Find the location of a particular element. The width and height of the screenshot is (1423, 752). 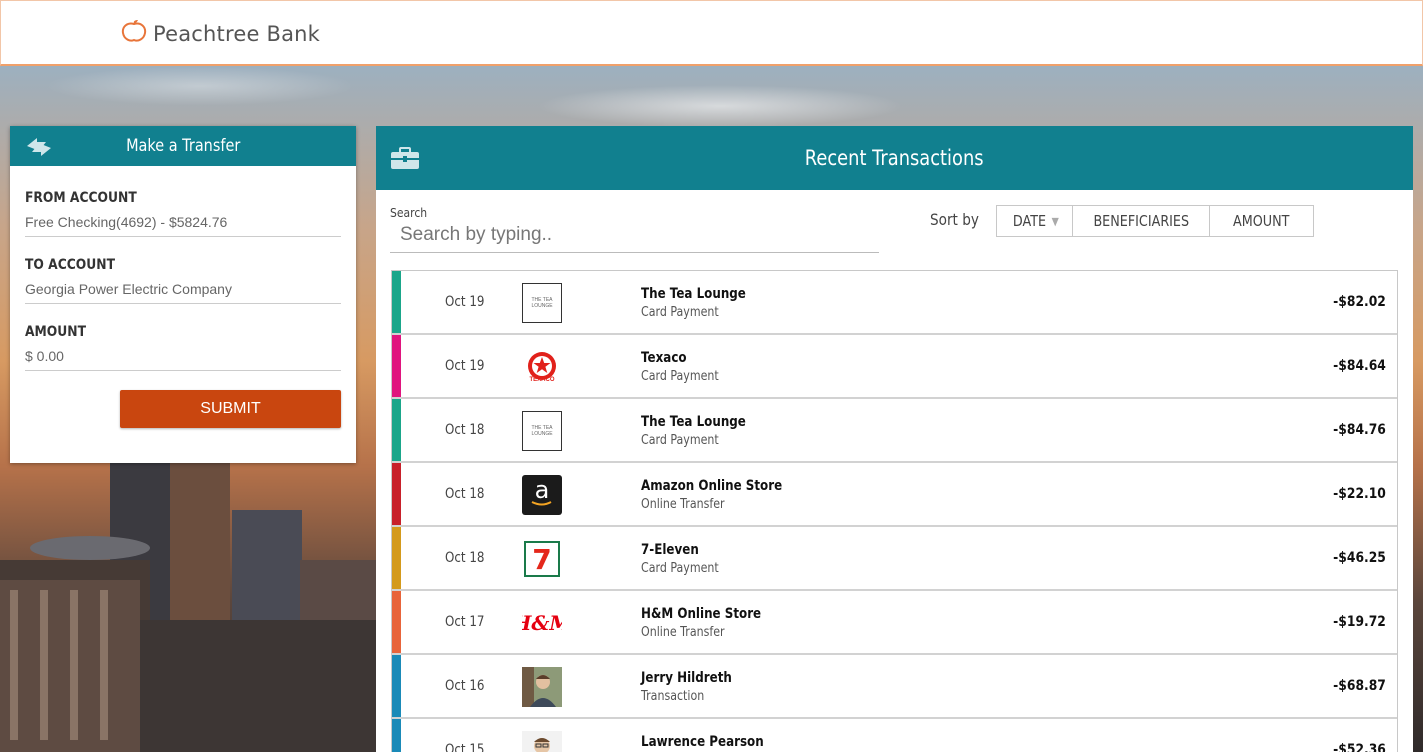

briefcase-icon is located at coordinates (405, 160).